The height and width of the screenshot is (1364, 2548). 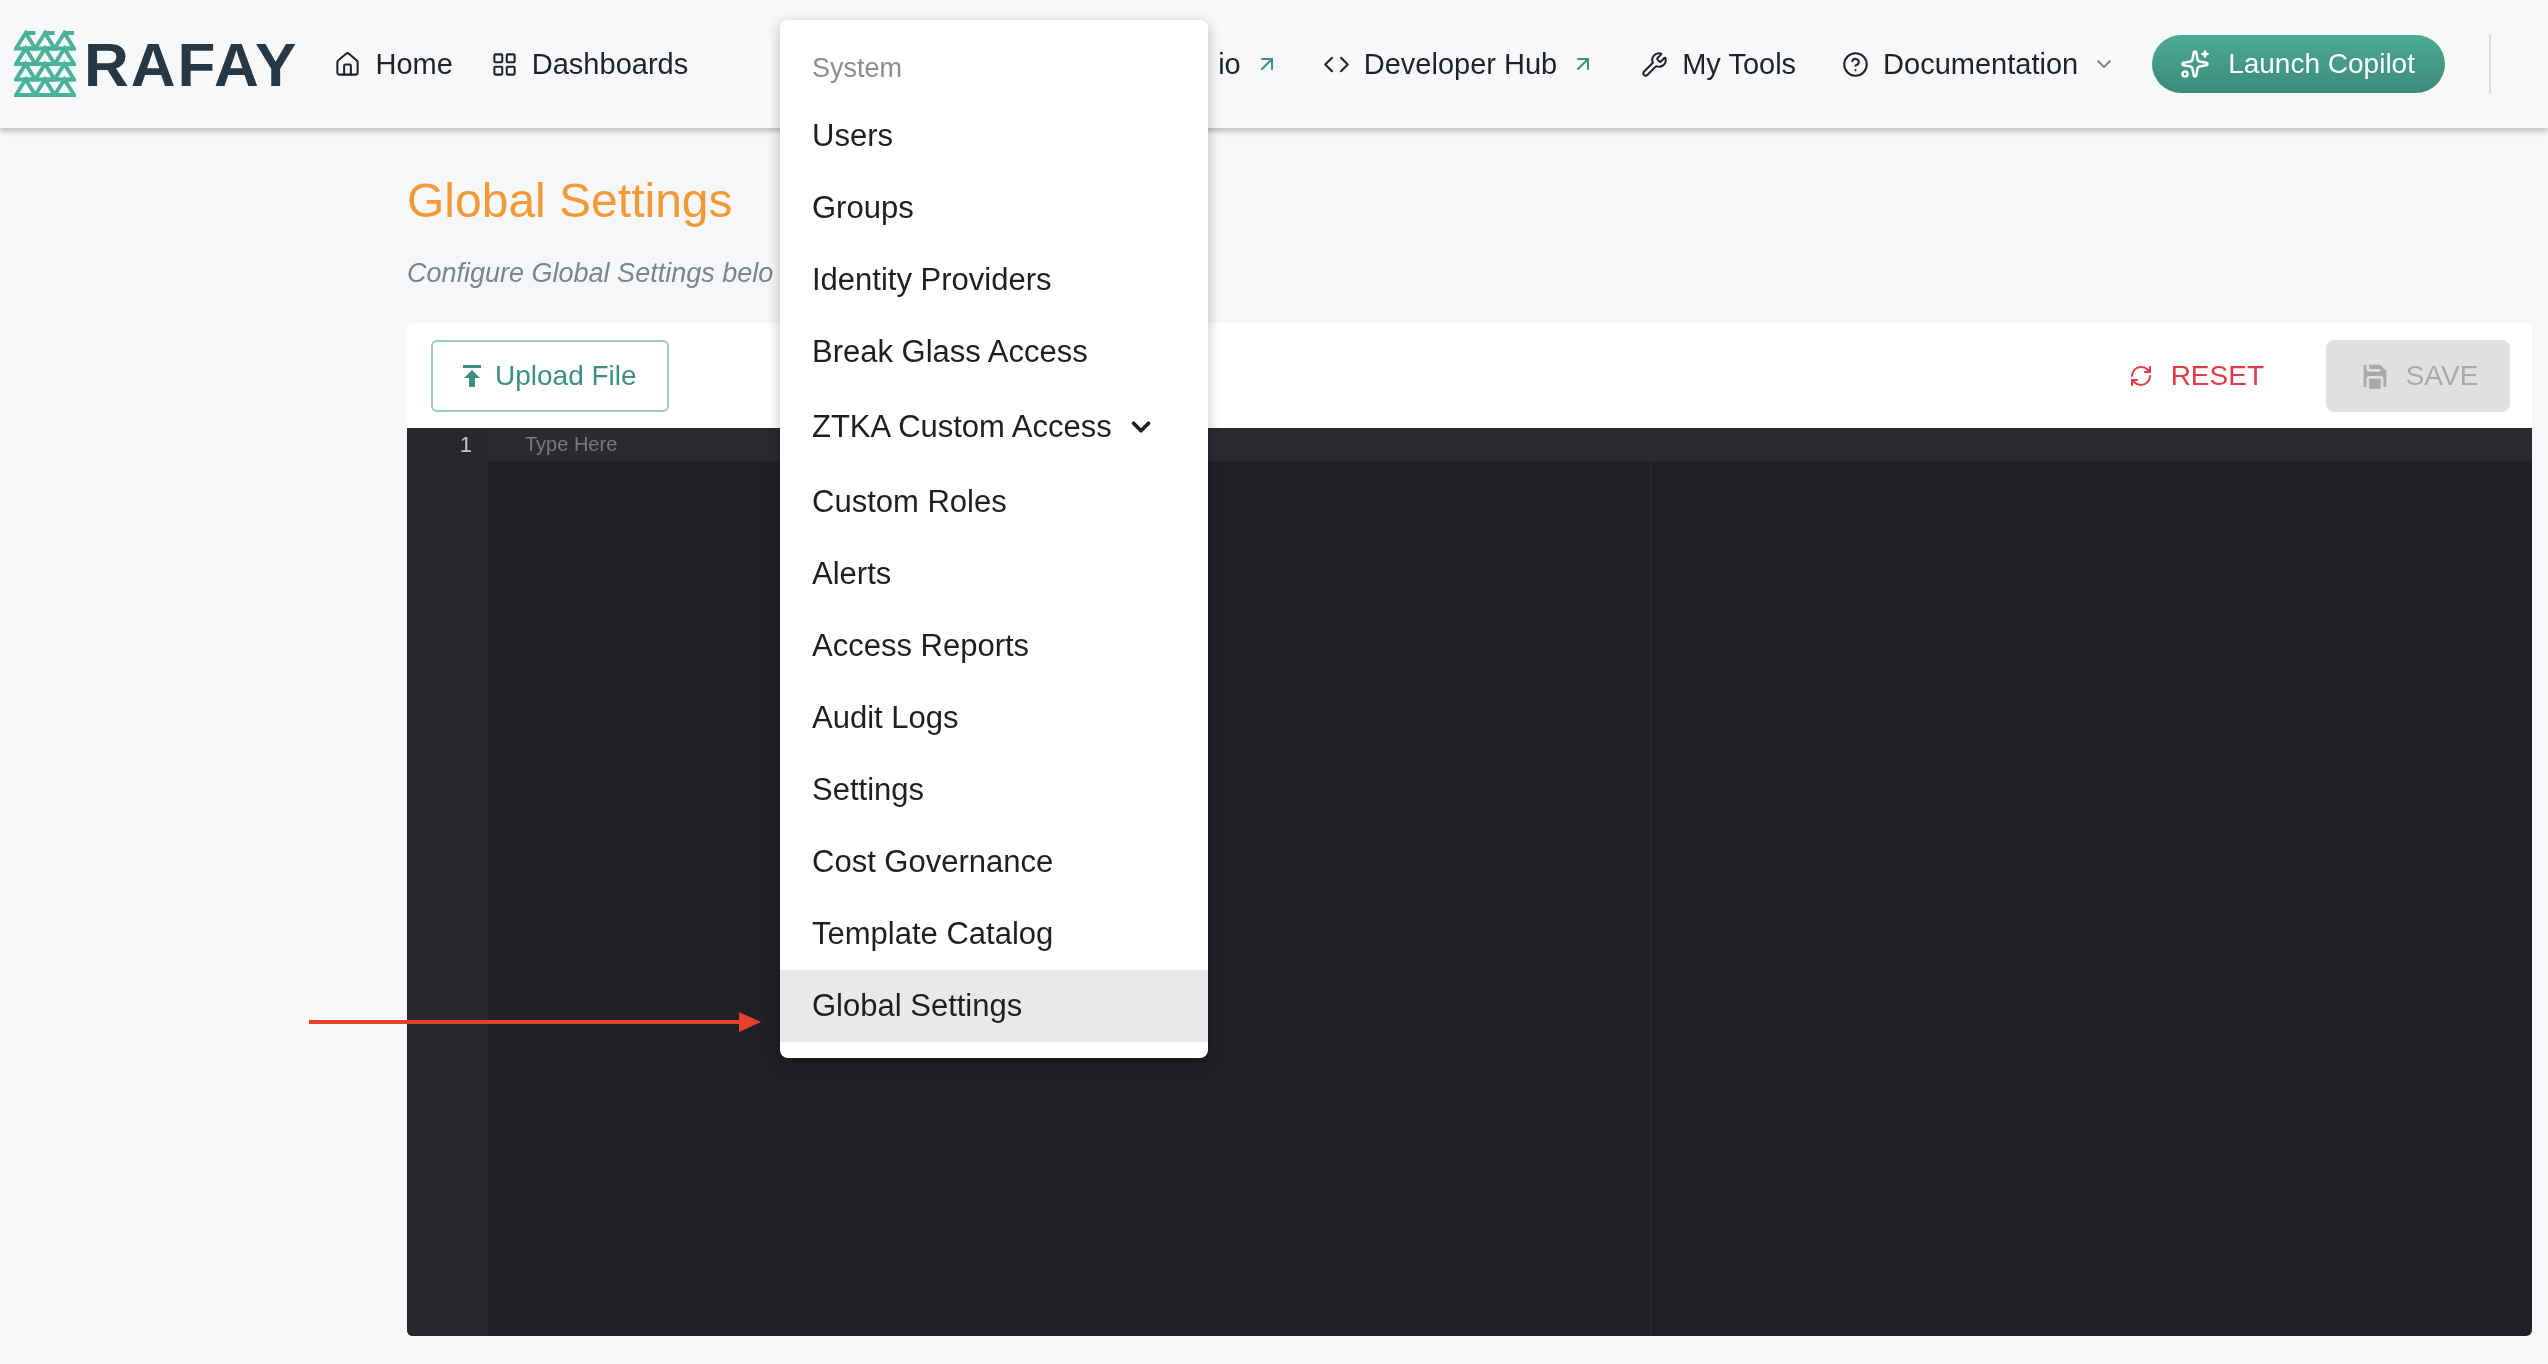 What do you see at coordinates (994, 646) in the screenshot?
I see `menu-item: Access Reports` at bounding box center [994, 646].